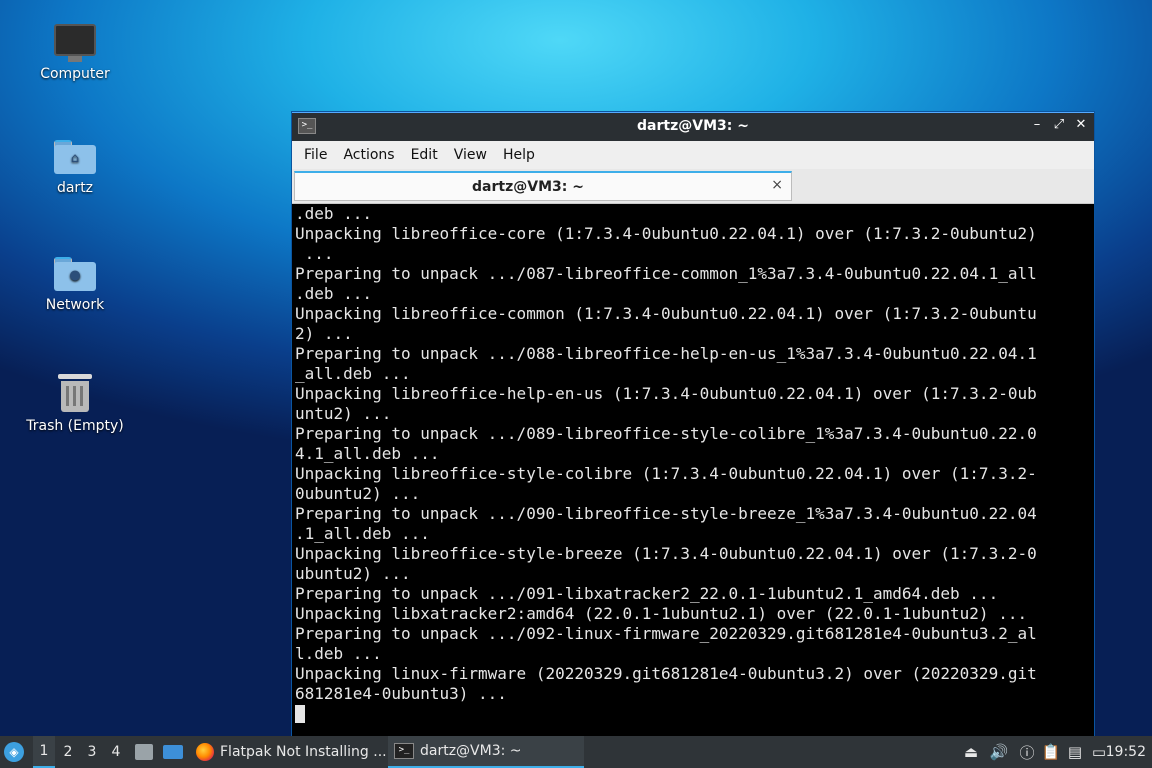 This screenshot has width=1152, height=768. I want to click on clipboard-tray-button: 📋, so click(1051, 752).